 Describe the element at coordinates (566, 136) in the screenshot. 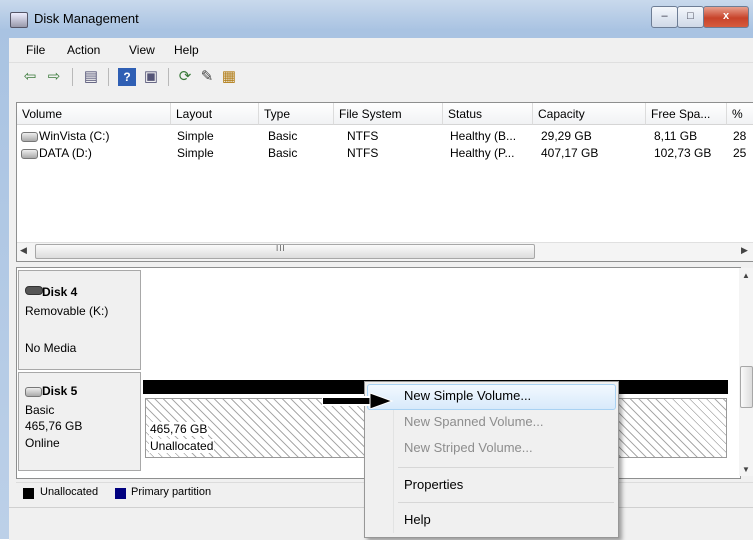

I see `volume-capacity: 29,29 GB` at that location.